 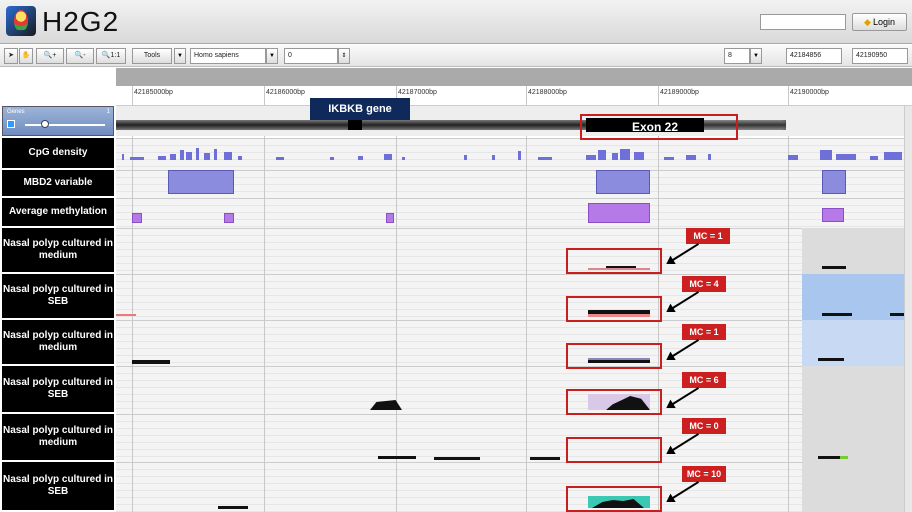 What do you see at coordinates (908, 309) in the screenshot?
I see `vertical-scrollbar` at bounding box center [908, 309].